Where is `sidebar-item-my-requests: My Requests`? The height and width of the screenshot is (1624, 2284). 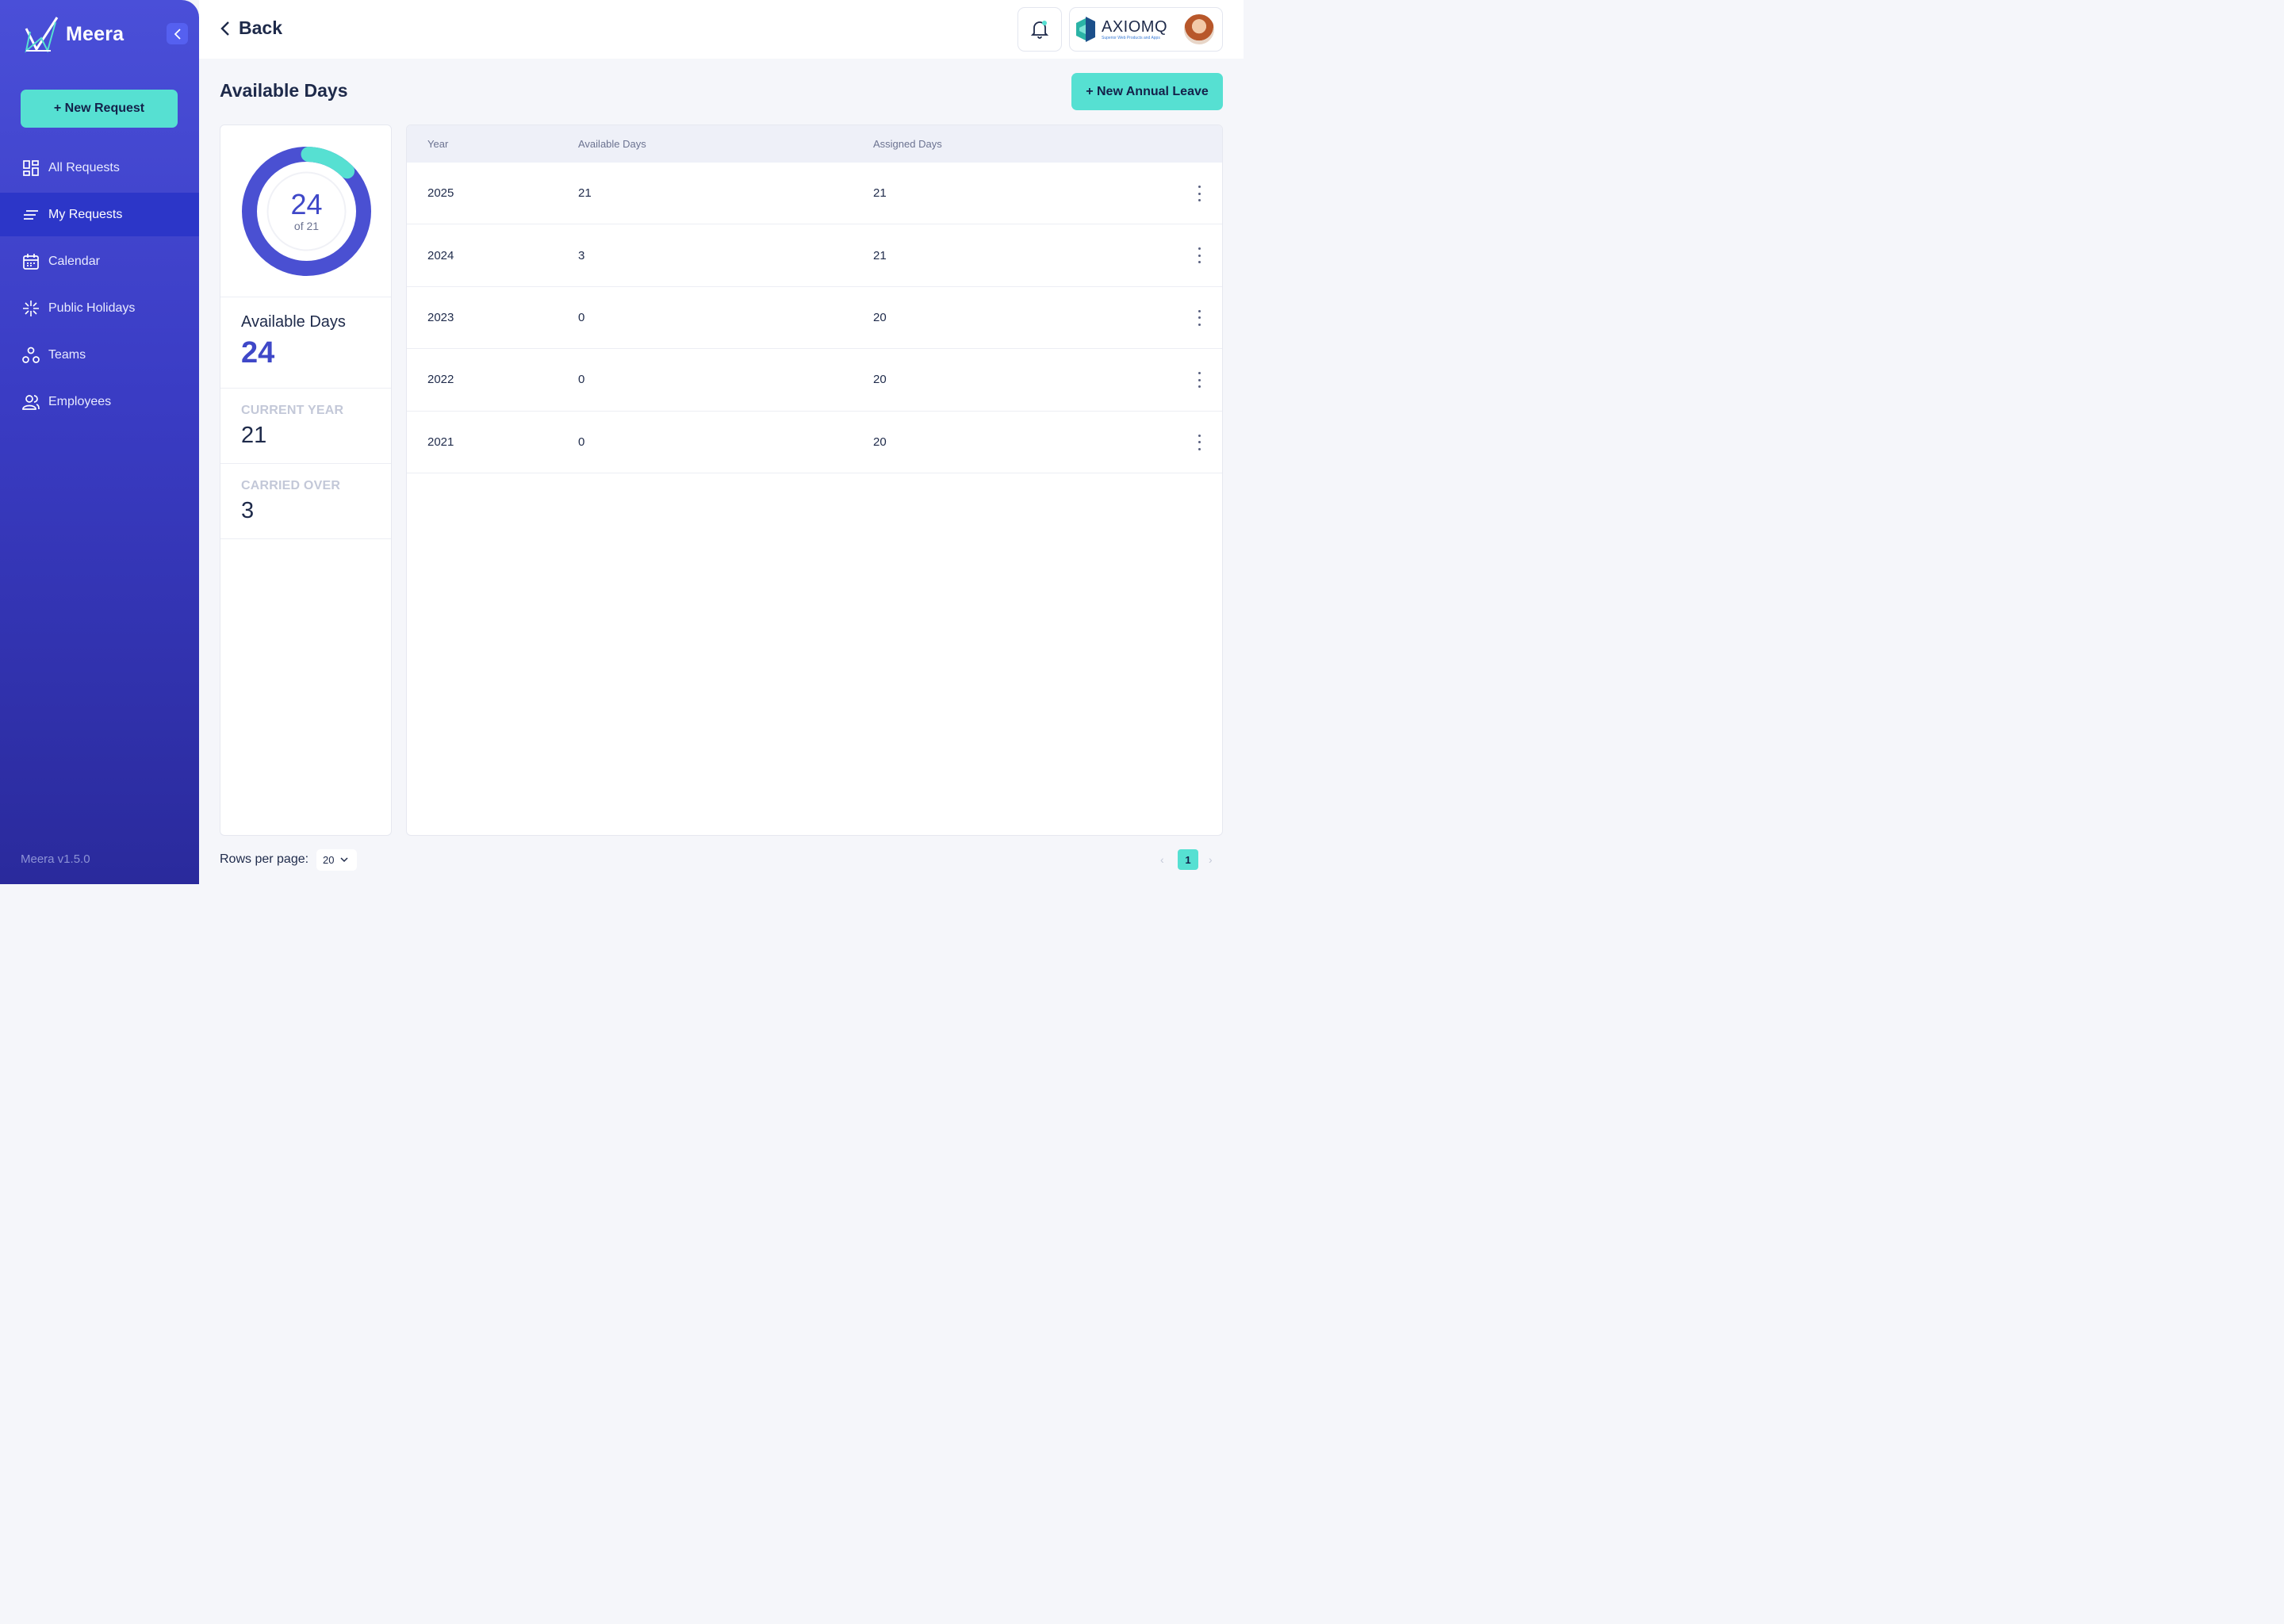
sidebar-item-my-requests: My Requests is located at coordinates (99, 215).